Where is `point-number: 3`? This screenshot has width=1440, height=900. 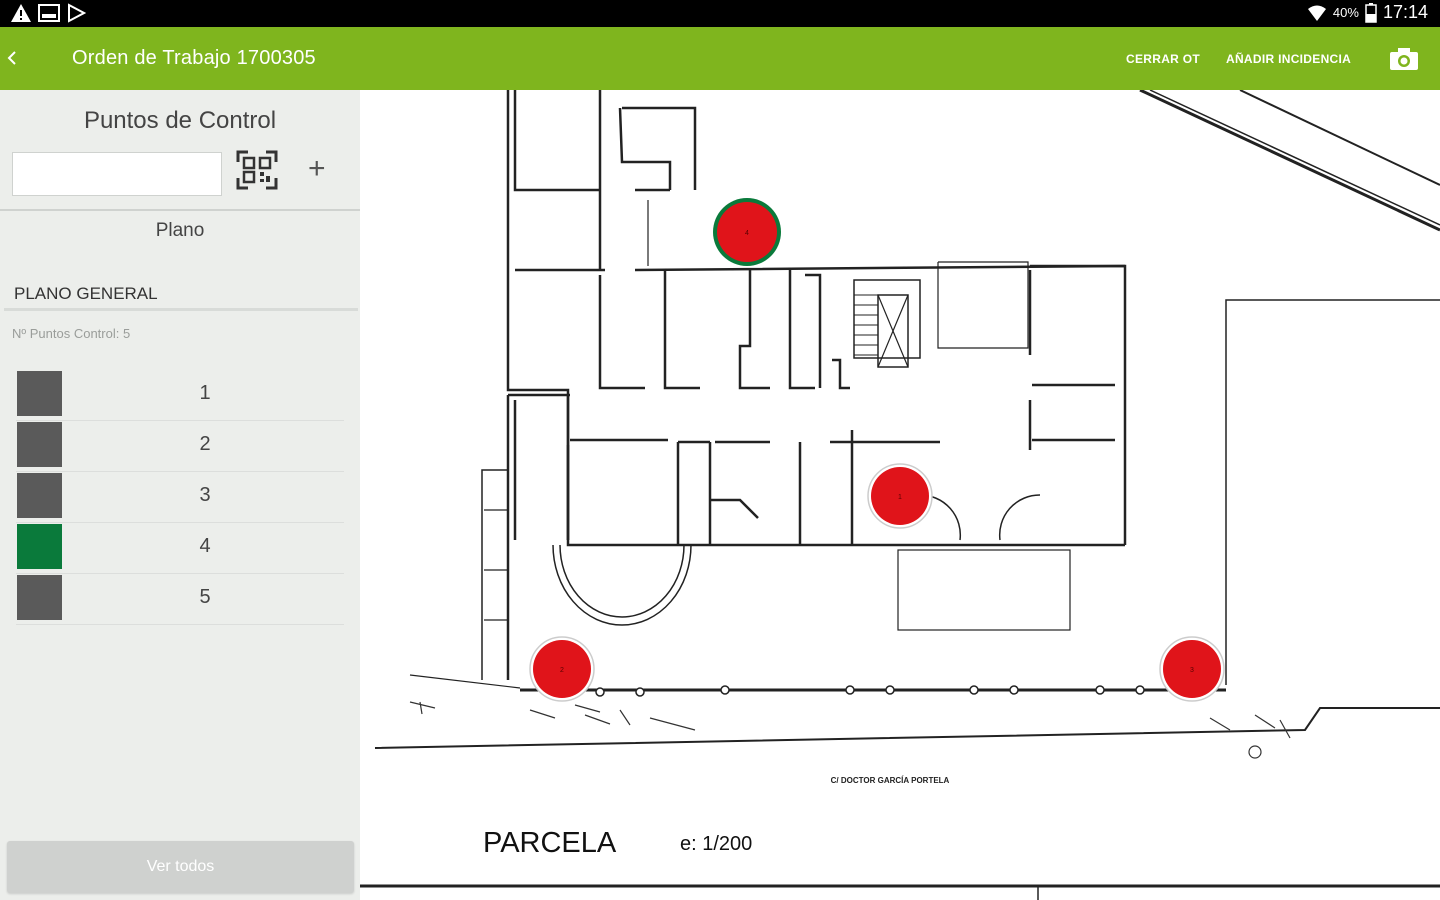 point-number: 3 is located at coordinates (205, 495).